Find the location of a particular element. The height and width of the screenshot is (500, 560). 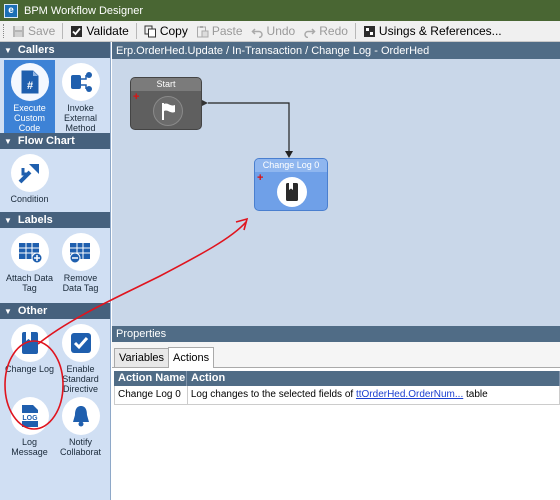

action-text: Log changes to the selected fields of is located at coordinates (273, 394).